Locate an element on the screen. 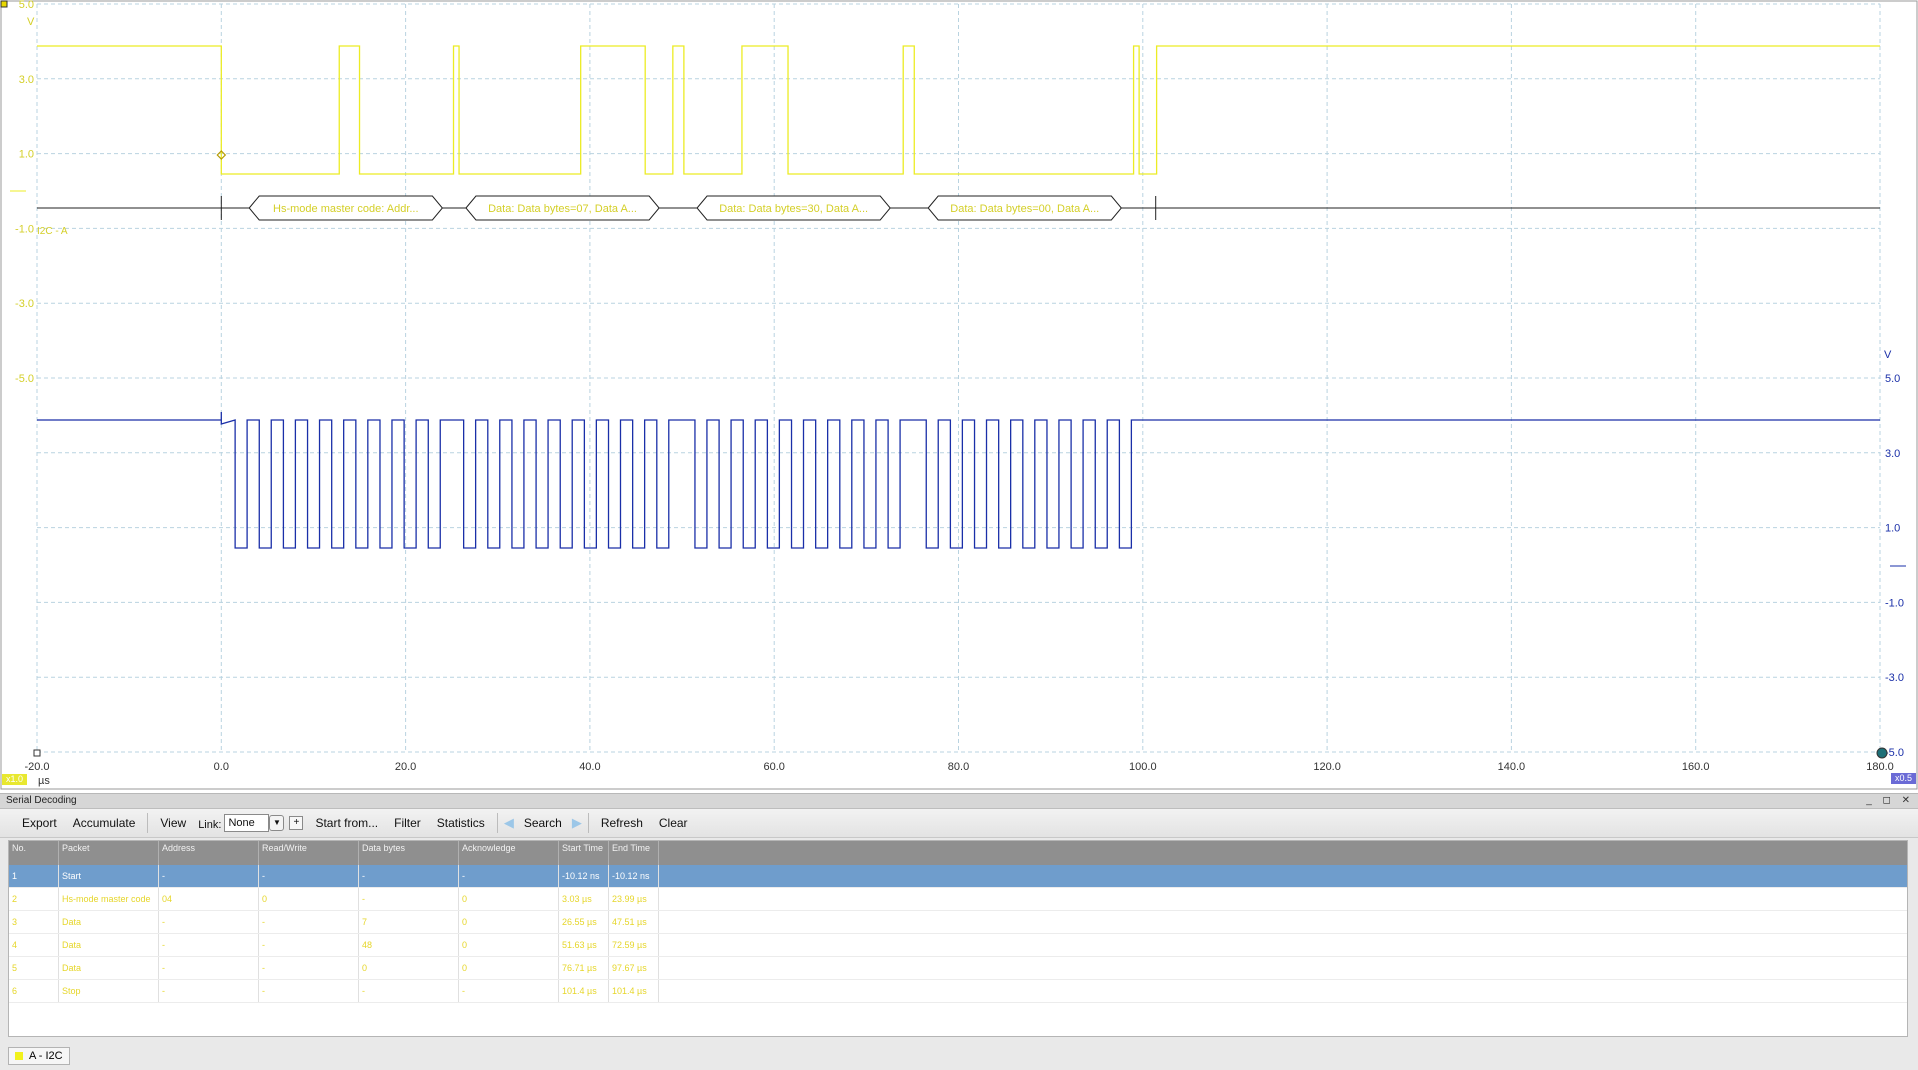  channel-a-unit-label: V is located at coordinates (31, 22).